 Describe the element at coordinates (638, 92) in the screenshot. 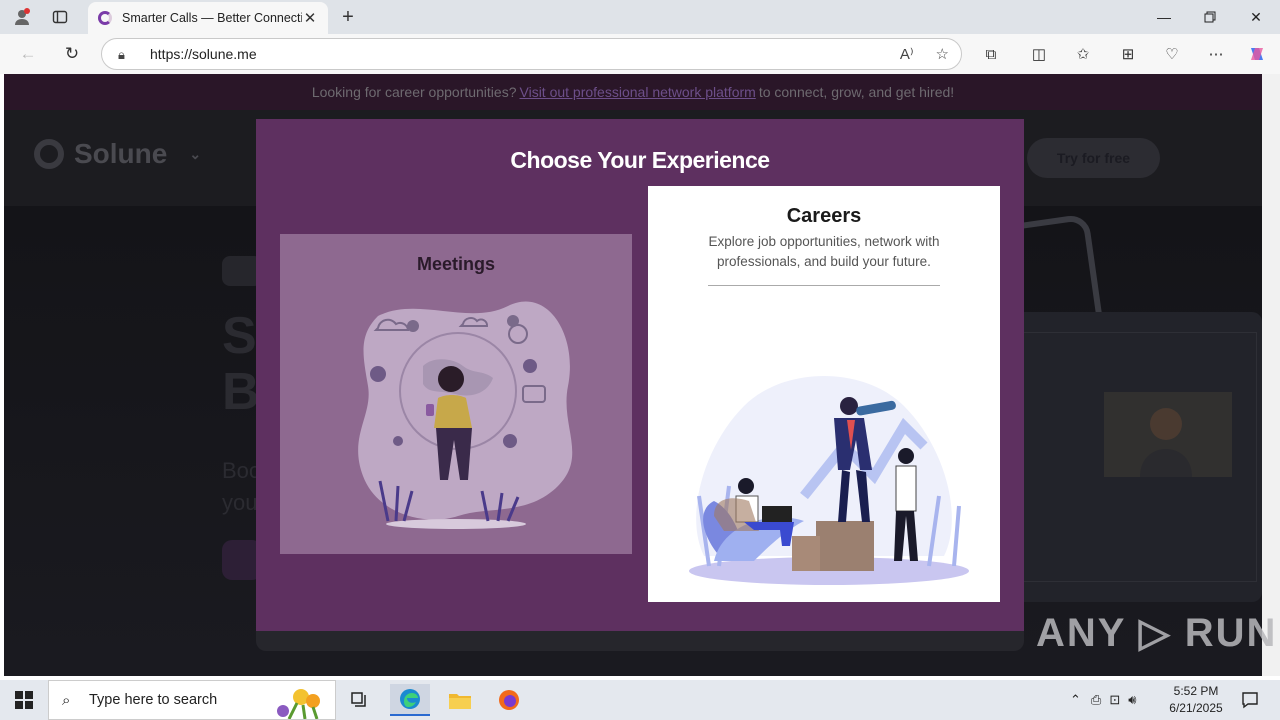

I see `banner-link: Visit out professional network platform` at that location.